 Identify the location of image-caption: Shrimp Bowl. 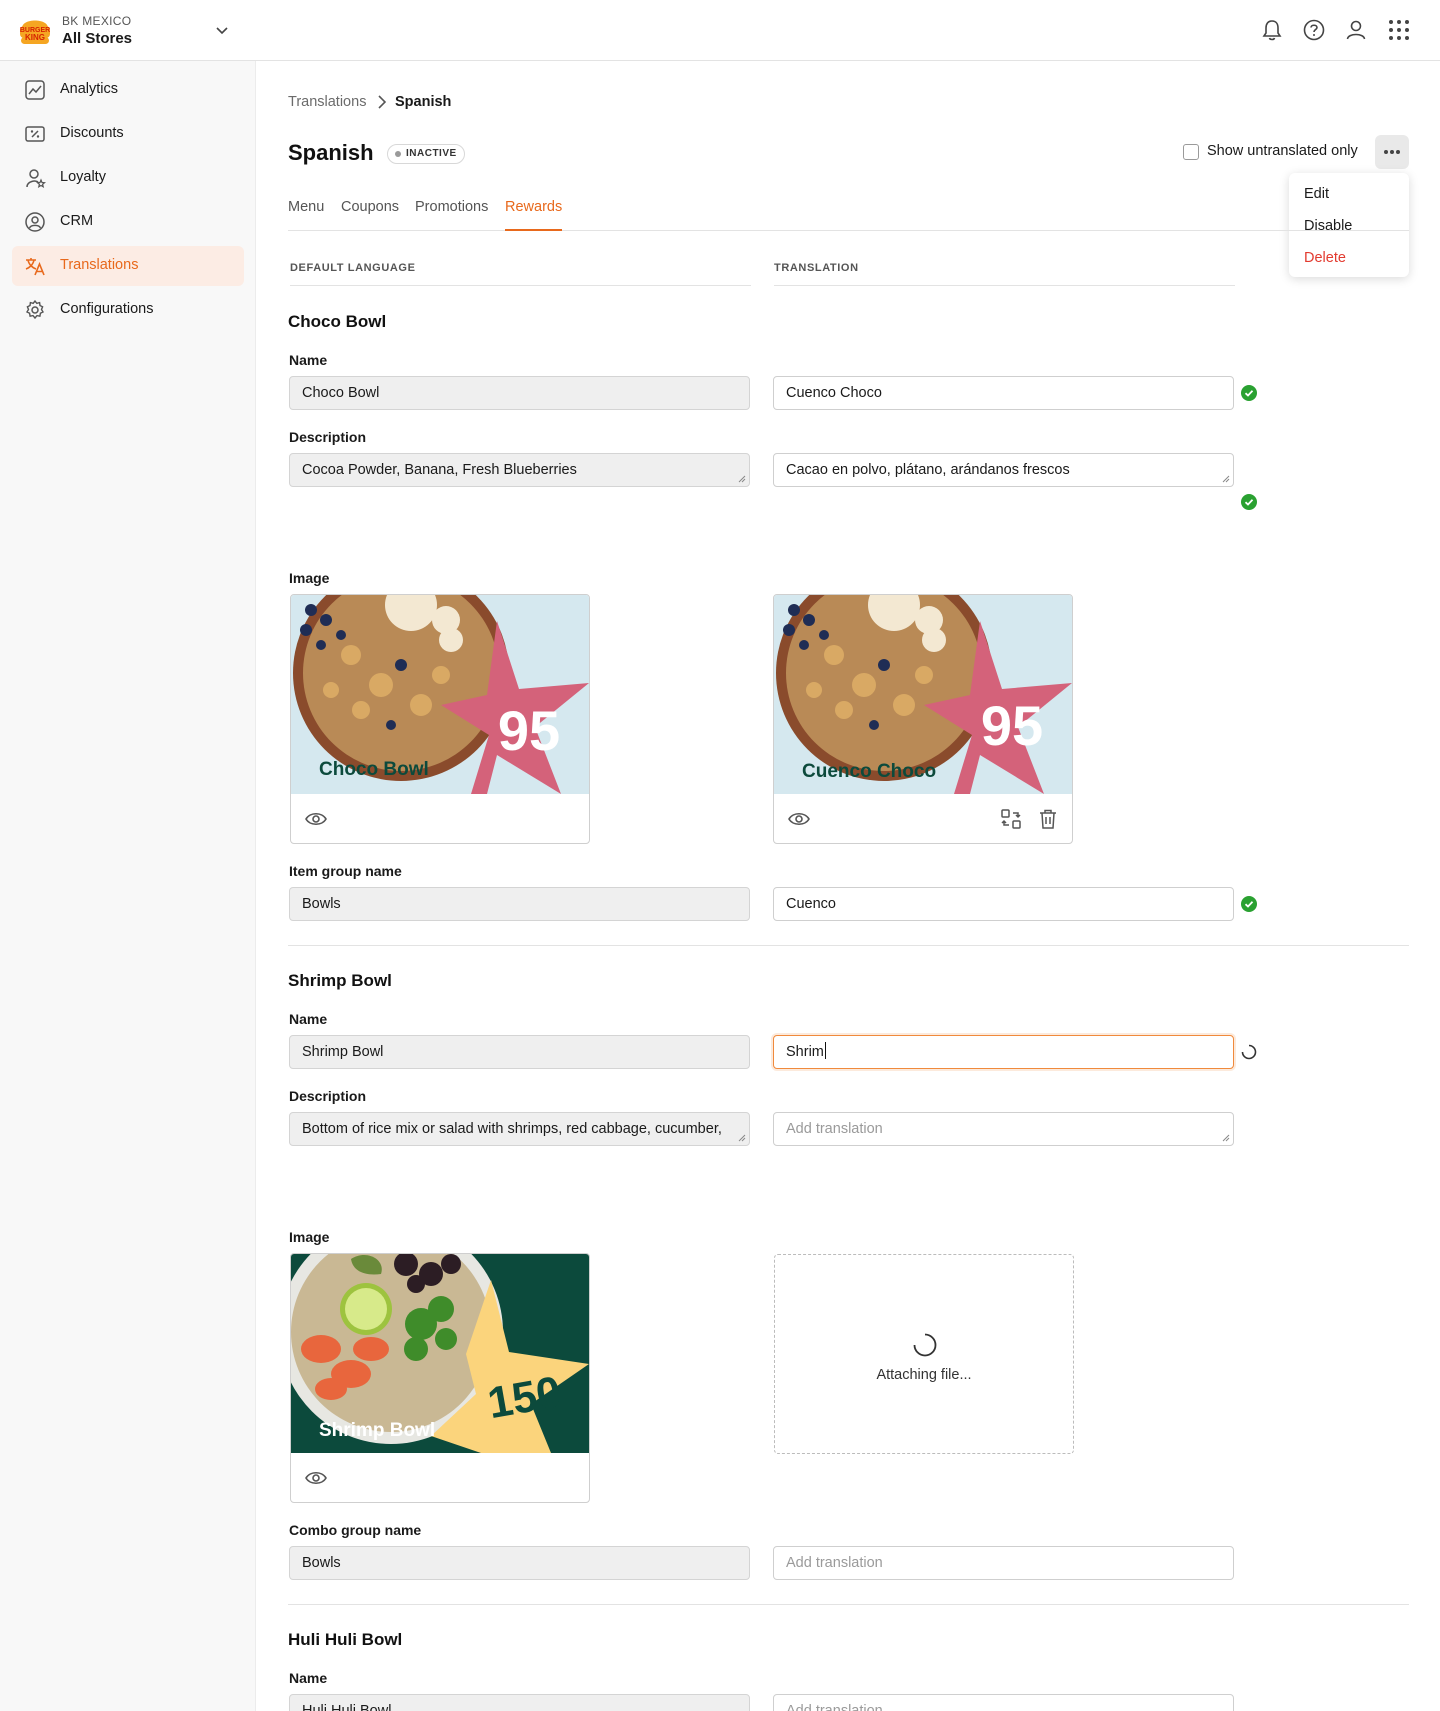
(377, 1430).